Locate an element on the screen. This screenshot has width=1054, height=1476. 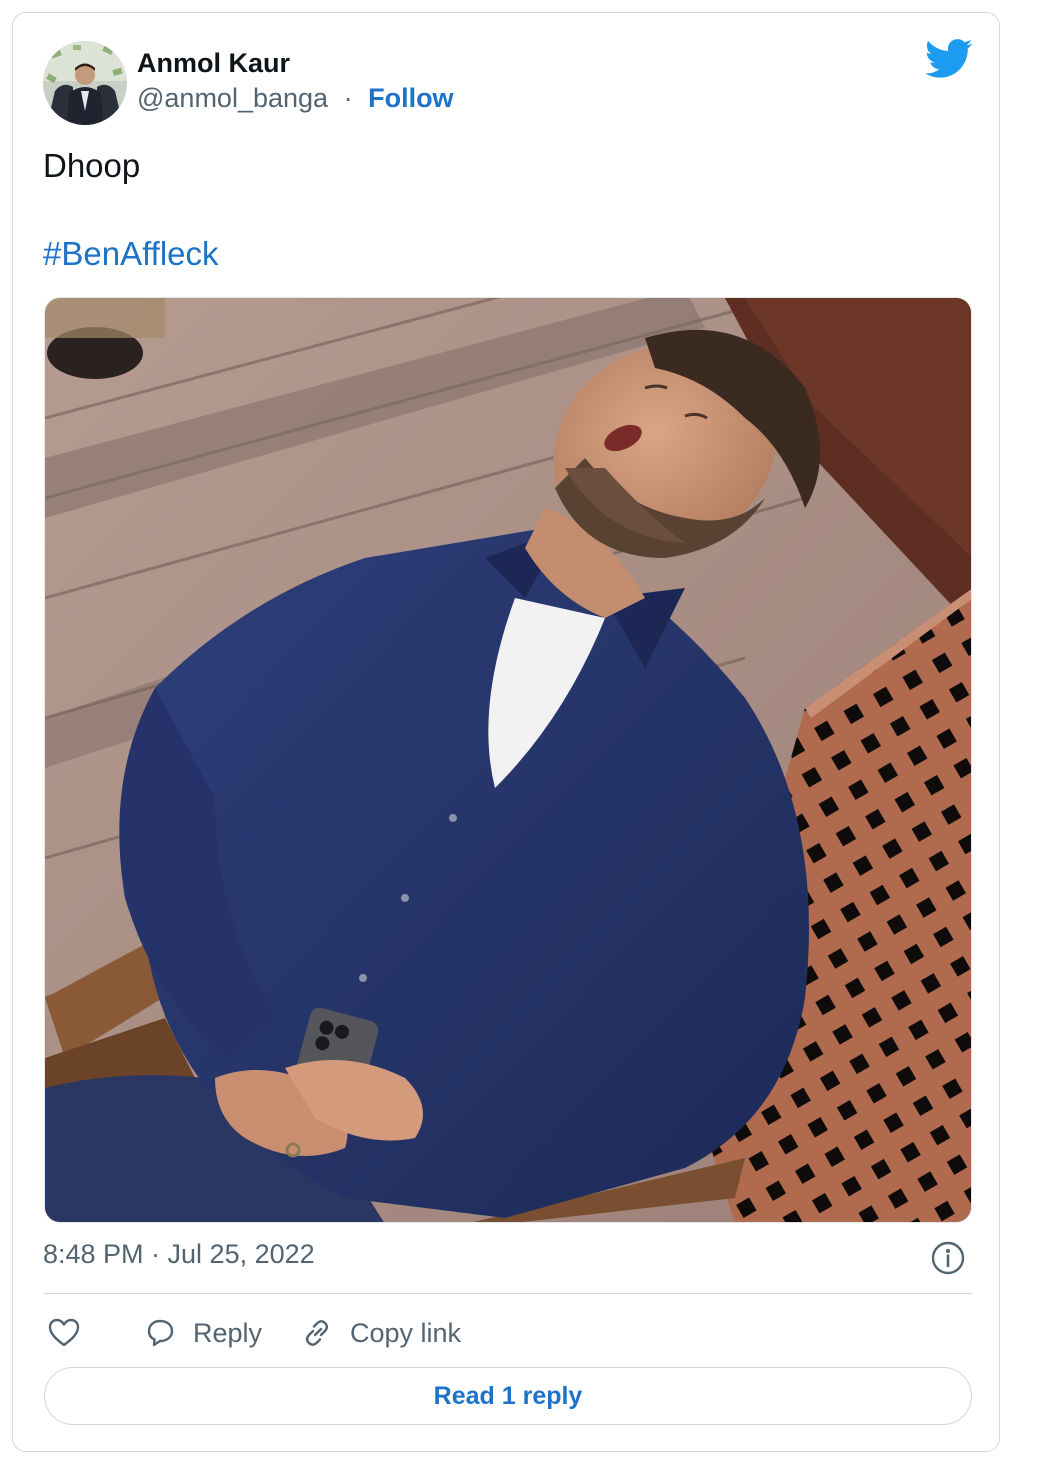
author-handle-row: @anmol_banga · Follow is located at coordinates (295, 98).